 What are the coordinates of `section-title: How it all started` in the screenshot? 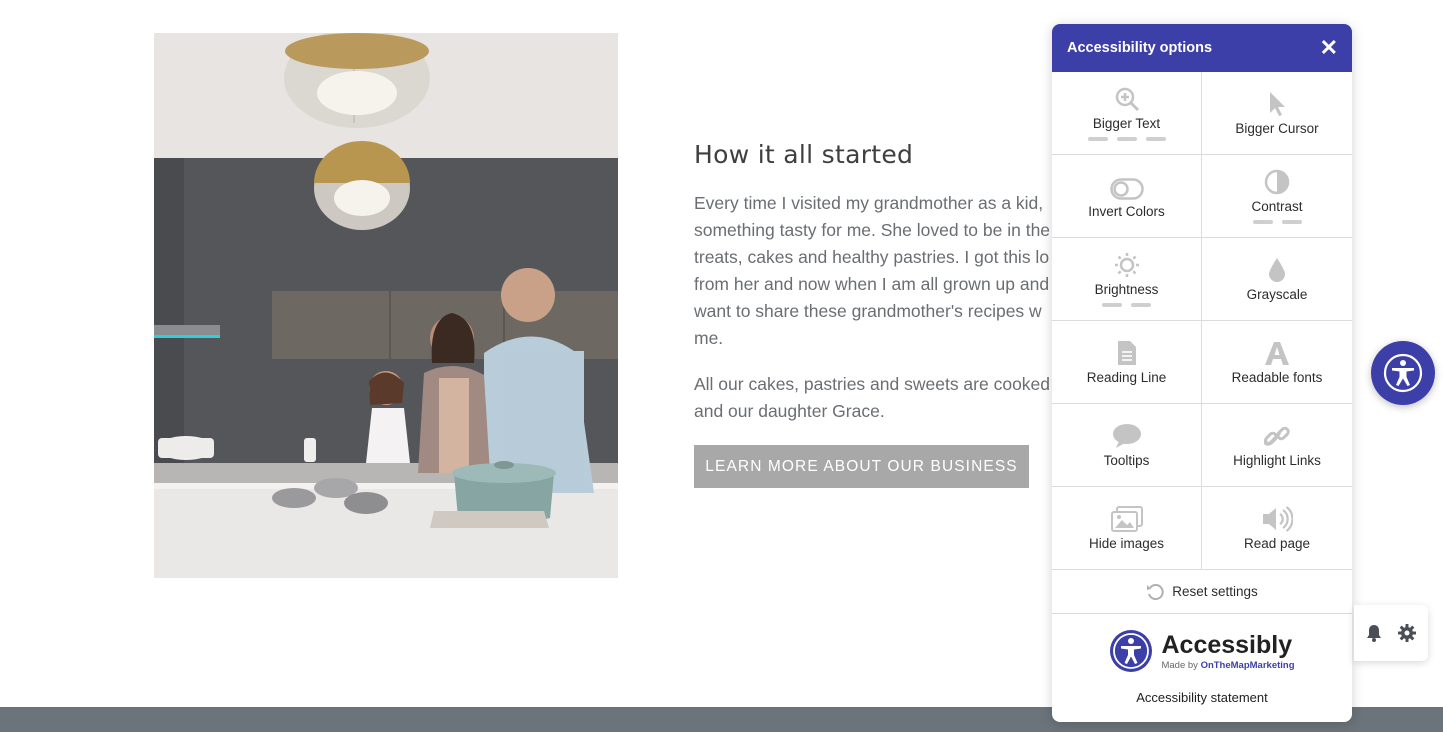 It's located at (804, 154).